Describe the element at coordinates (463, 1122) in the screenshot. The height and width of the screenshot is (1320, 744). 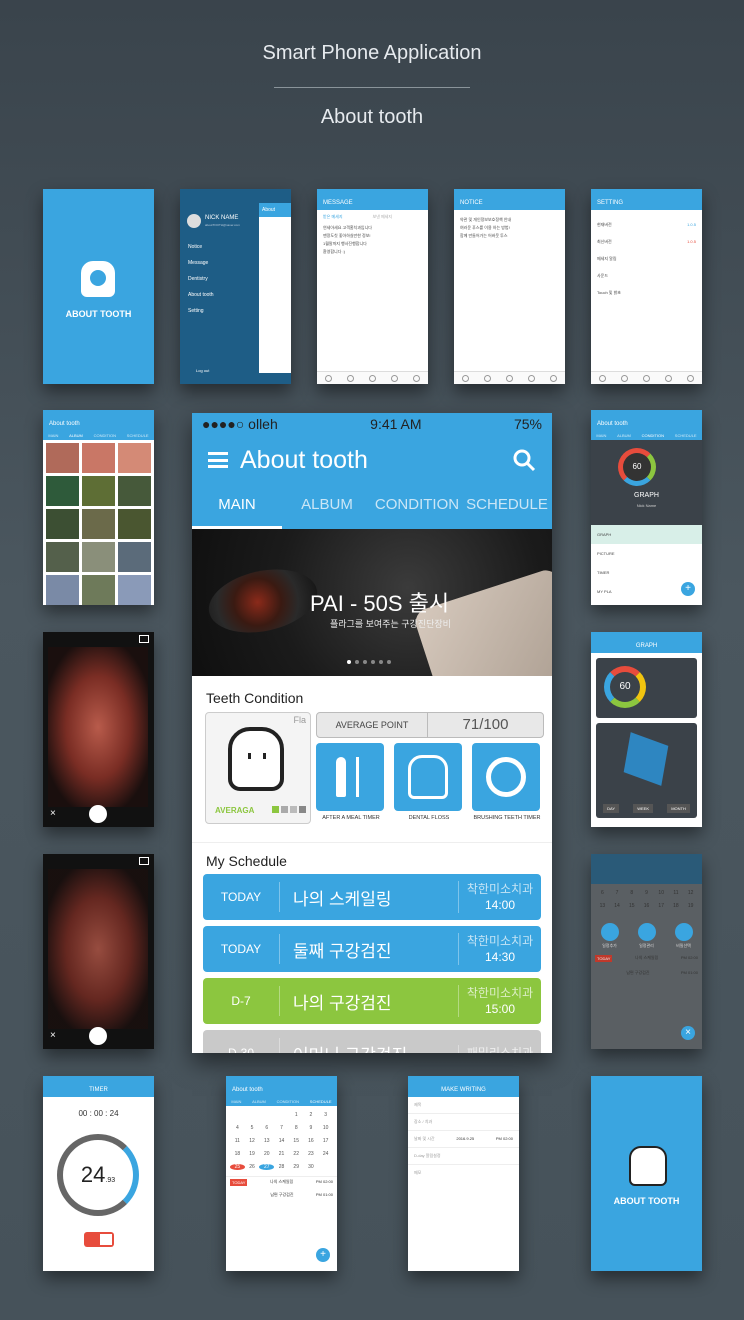
I see `place-field: 장소 / 치과` at that location.